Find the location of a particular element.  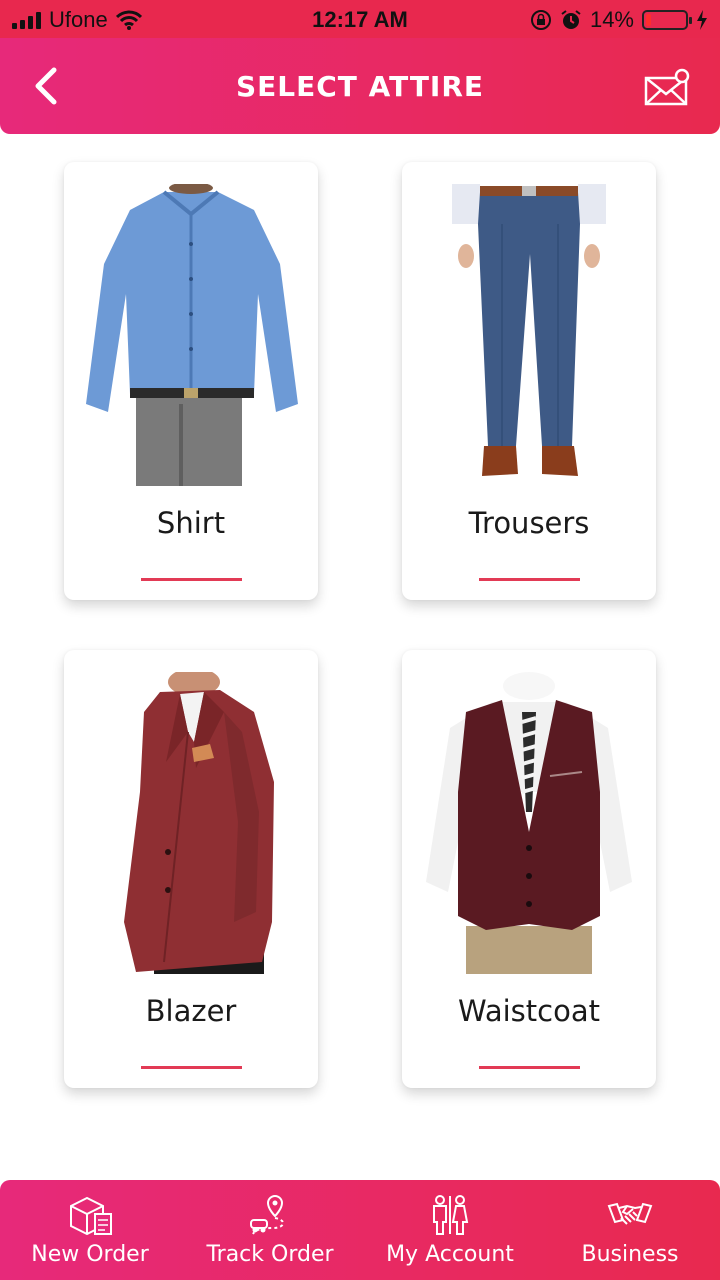

nav-new-order: New Order is located at coordinates (90, 1230).